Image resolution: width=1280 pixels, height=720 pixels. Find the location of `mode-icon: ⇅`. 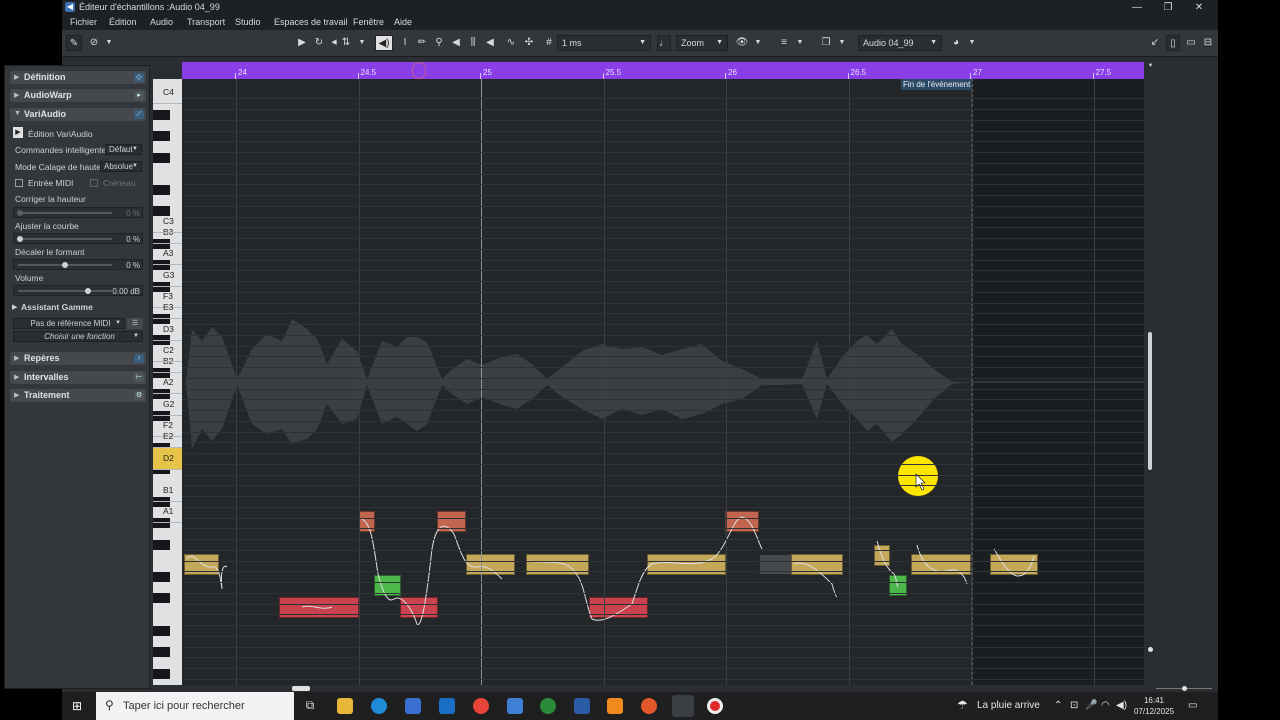

mode-icon: ⇅ is located at coordinates (346, 43).